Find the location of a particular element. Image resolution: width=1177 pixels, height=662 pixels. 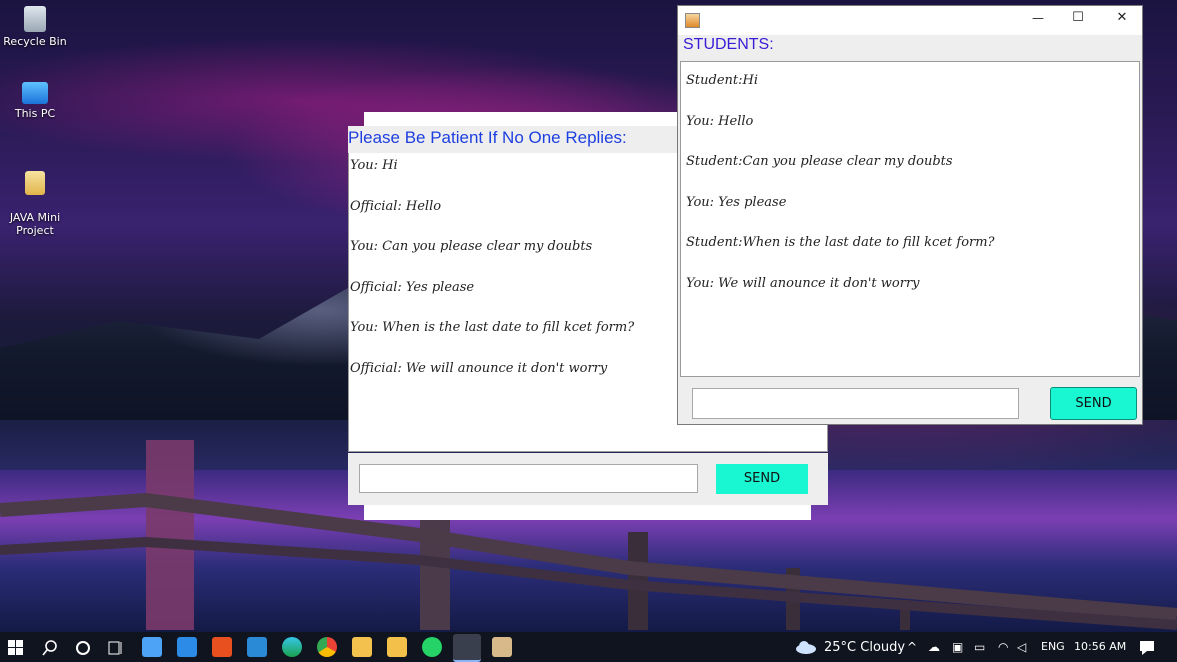

close-button: ✕ is located at coordinates (1122, 17).